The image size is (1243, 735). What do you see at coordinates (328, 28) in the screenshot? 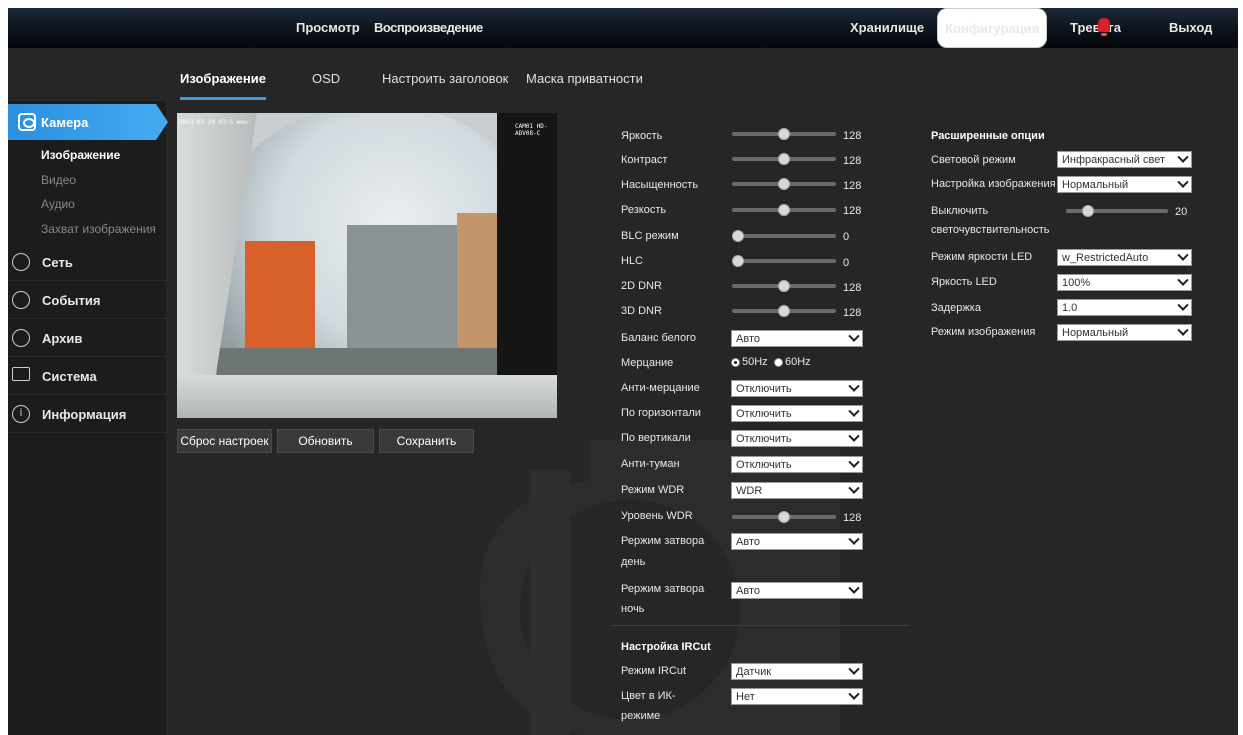
I see `nav-view: Просмотр` at bounding box center [328, 28].